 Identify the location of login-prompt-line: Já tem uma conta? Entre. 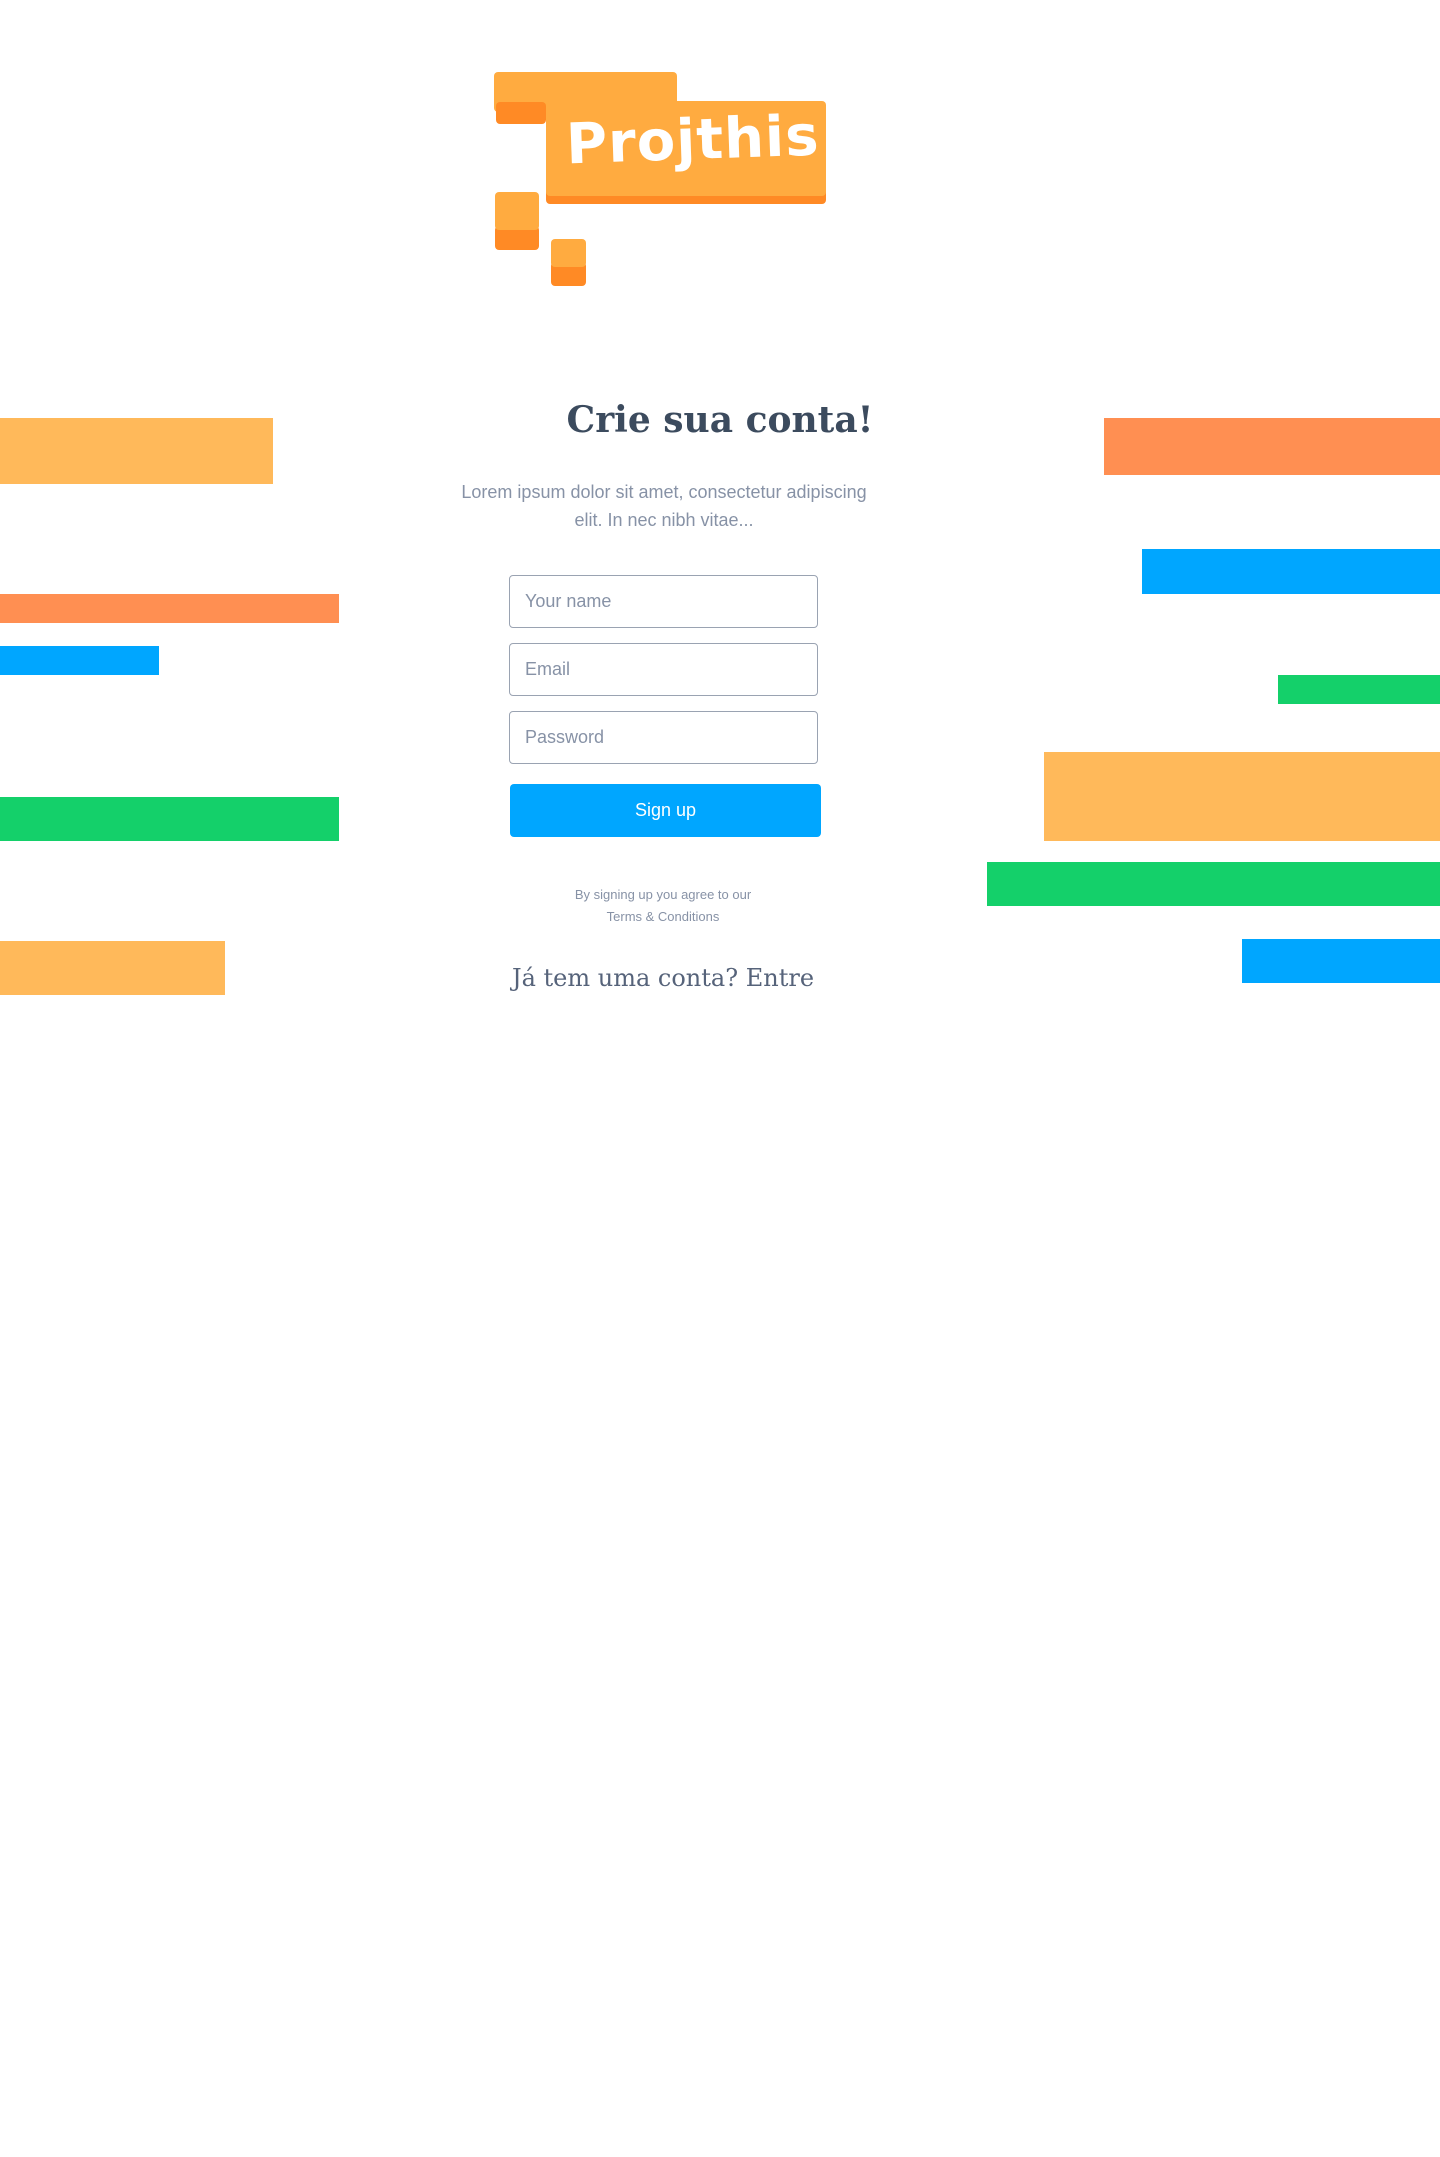
(663, 978).